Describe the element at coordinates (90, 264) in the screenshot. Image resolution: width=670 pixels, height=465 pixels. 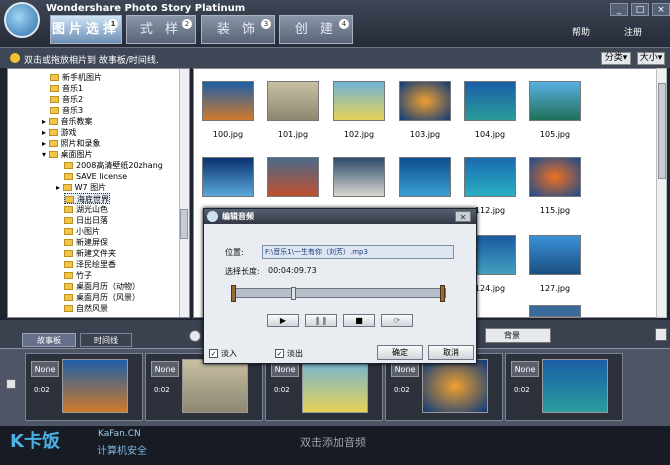
I see `tree-item: 泽民绘里香` at that location.